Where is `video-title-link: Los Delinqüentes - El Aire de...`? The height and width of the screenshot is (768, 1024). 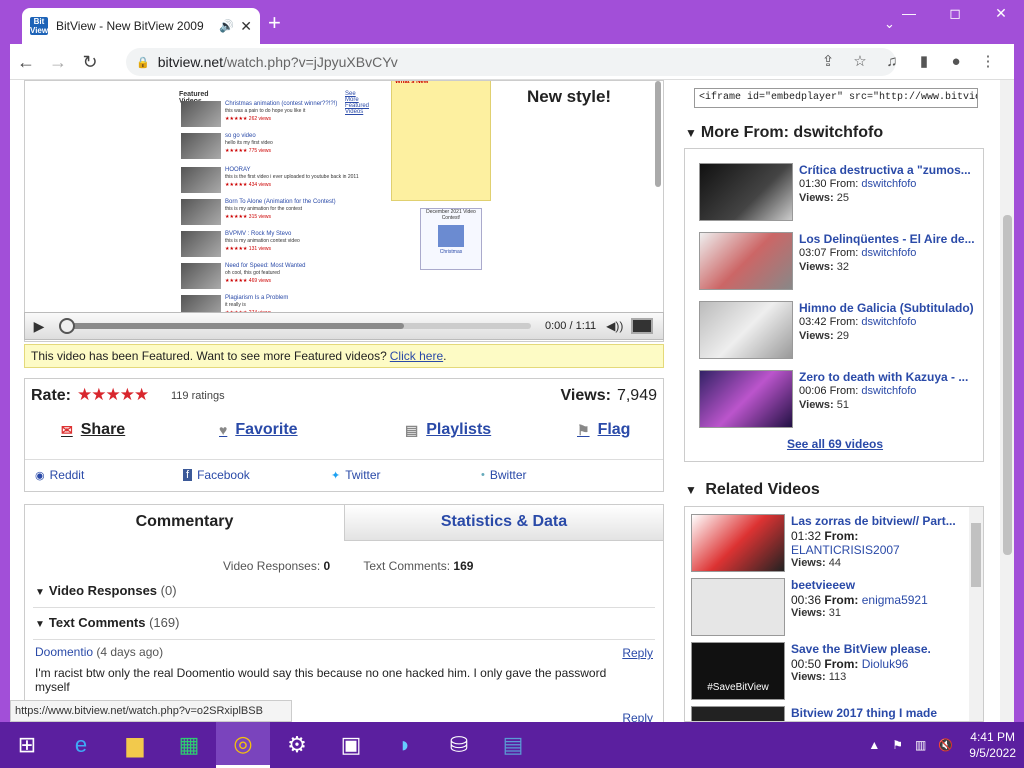
video-title-link: Los Delinqüentes - El Aire de... is located at coordinates (889, 239).